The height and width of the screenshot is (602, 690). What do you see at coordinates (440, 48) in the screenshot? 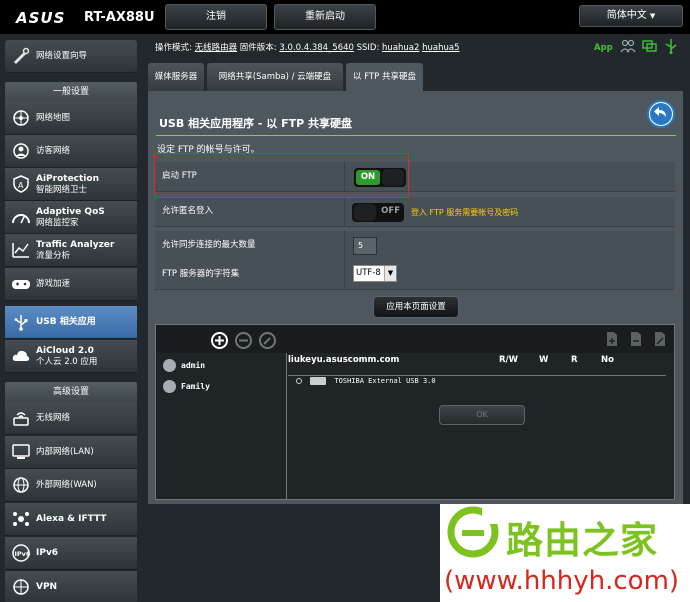
I see `ssid-link-2: huahua5` at bounding box center [440, 48].